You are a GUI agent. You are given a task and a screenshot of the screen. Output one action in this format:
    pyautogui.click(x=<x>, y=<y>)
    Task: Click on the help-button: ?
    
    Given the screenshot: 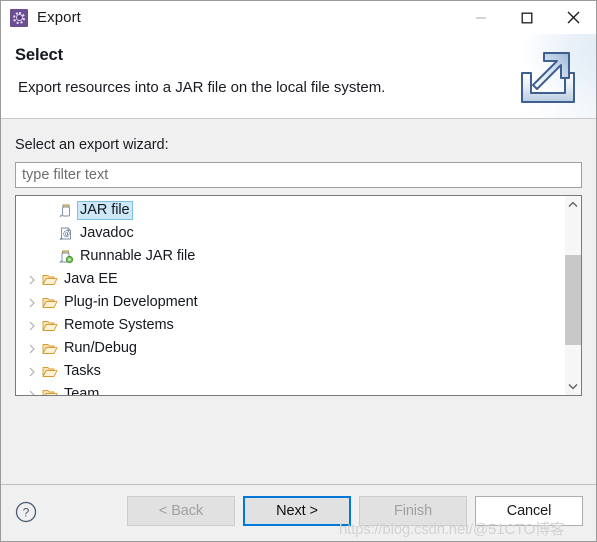 What is the action you would take?
    pyautogui.click(x=26, y=512)
    